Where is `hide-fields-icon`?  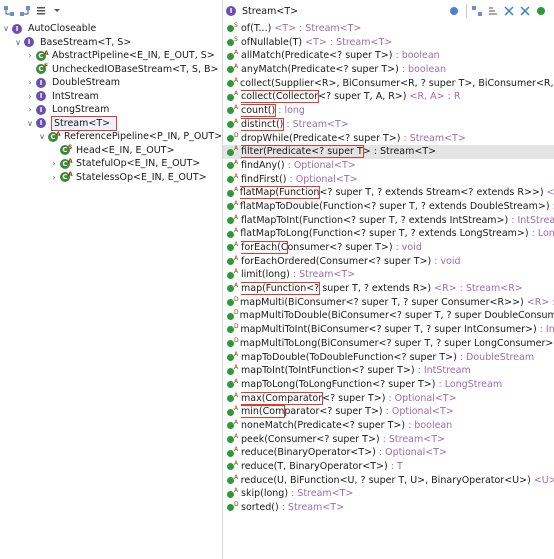
hide-fields-icon is located at coordinates (509, 11).